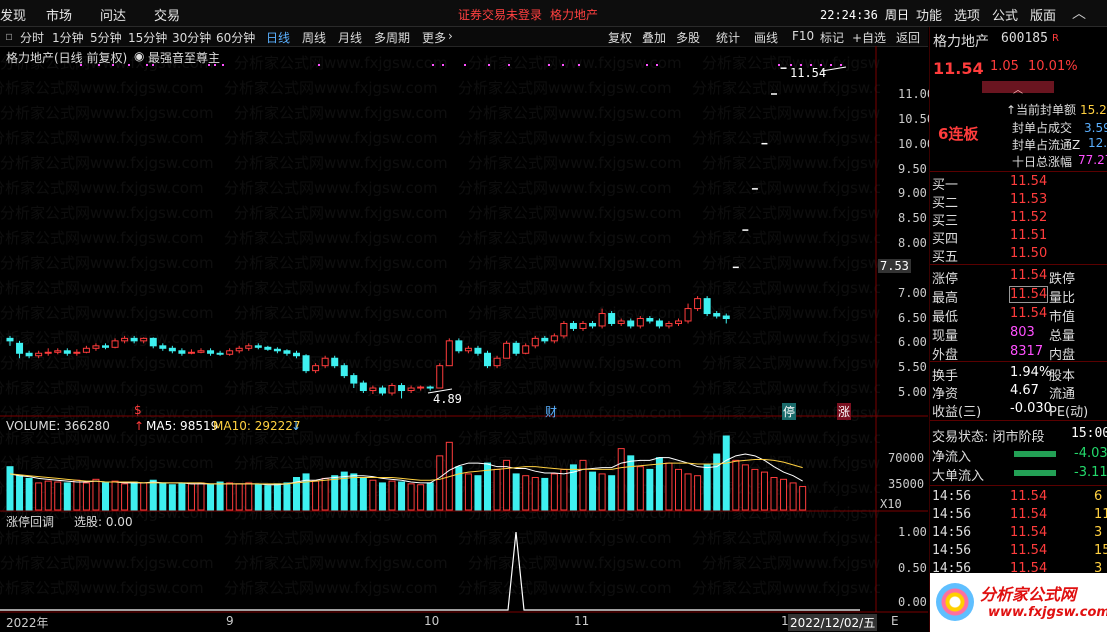  What do you see at coordinates (1028, 594) in the screenshot?
I see `logo-title: 分析家公式网` at bounding box center [1028, 594].